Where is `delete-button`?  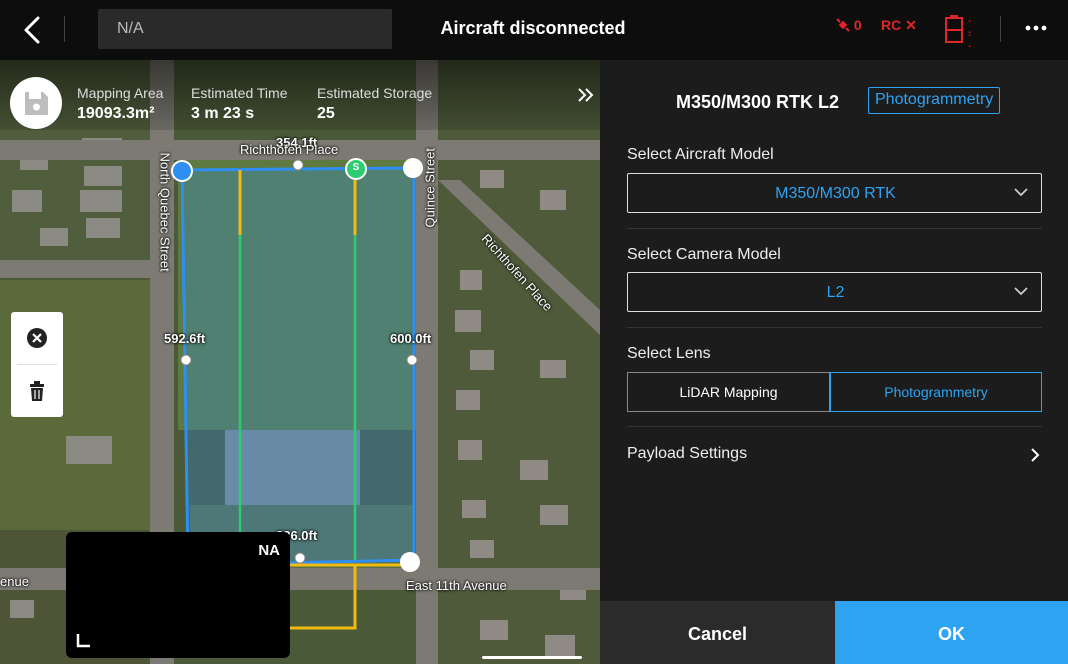
delete-button is located at coordinates (37, 391).